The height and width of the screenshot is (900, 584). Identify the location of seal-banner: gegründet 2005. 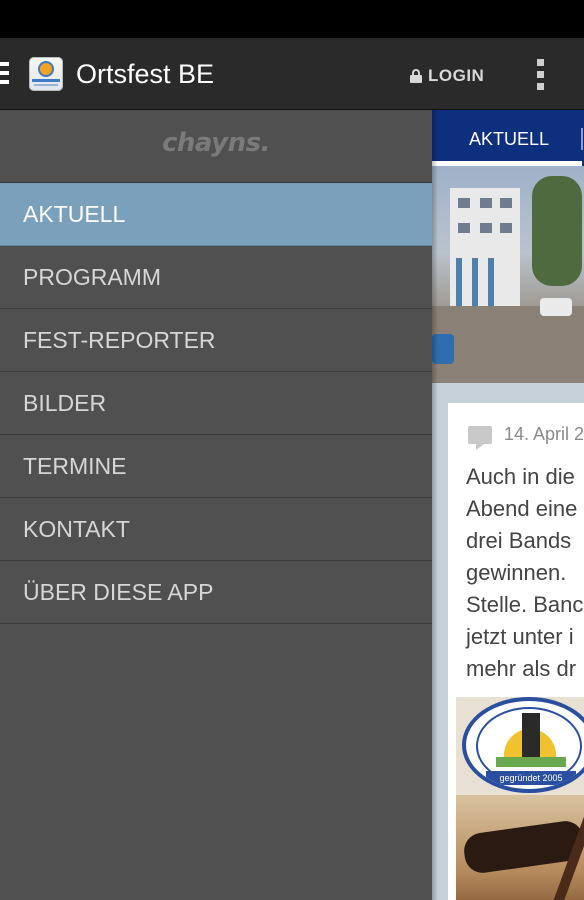
(531, 778).